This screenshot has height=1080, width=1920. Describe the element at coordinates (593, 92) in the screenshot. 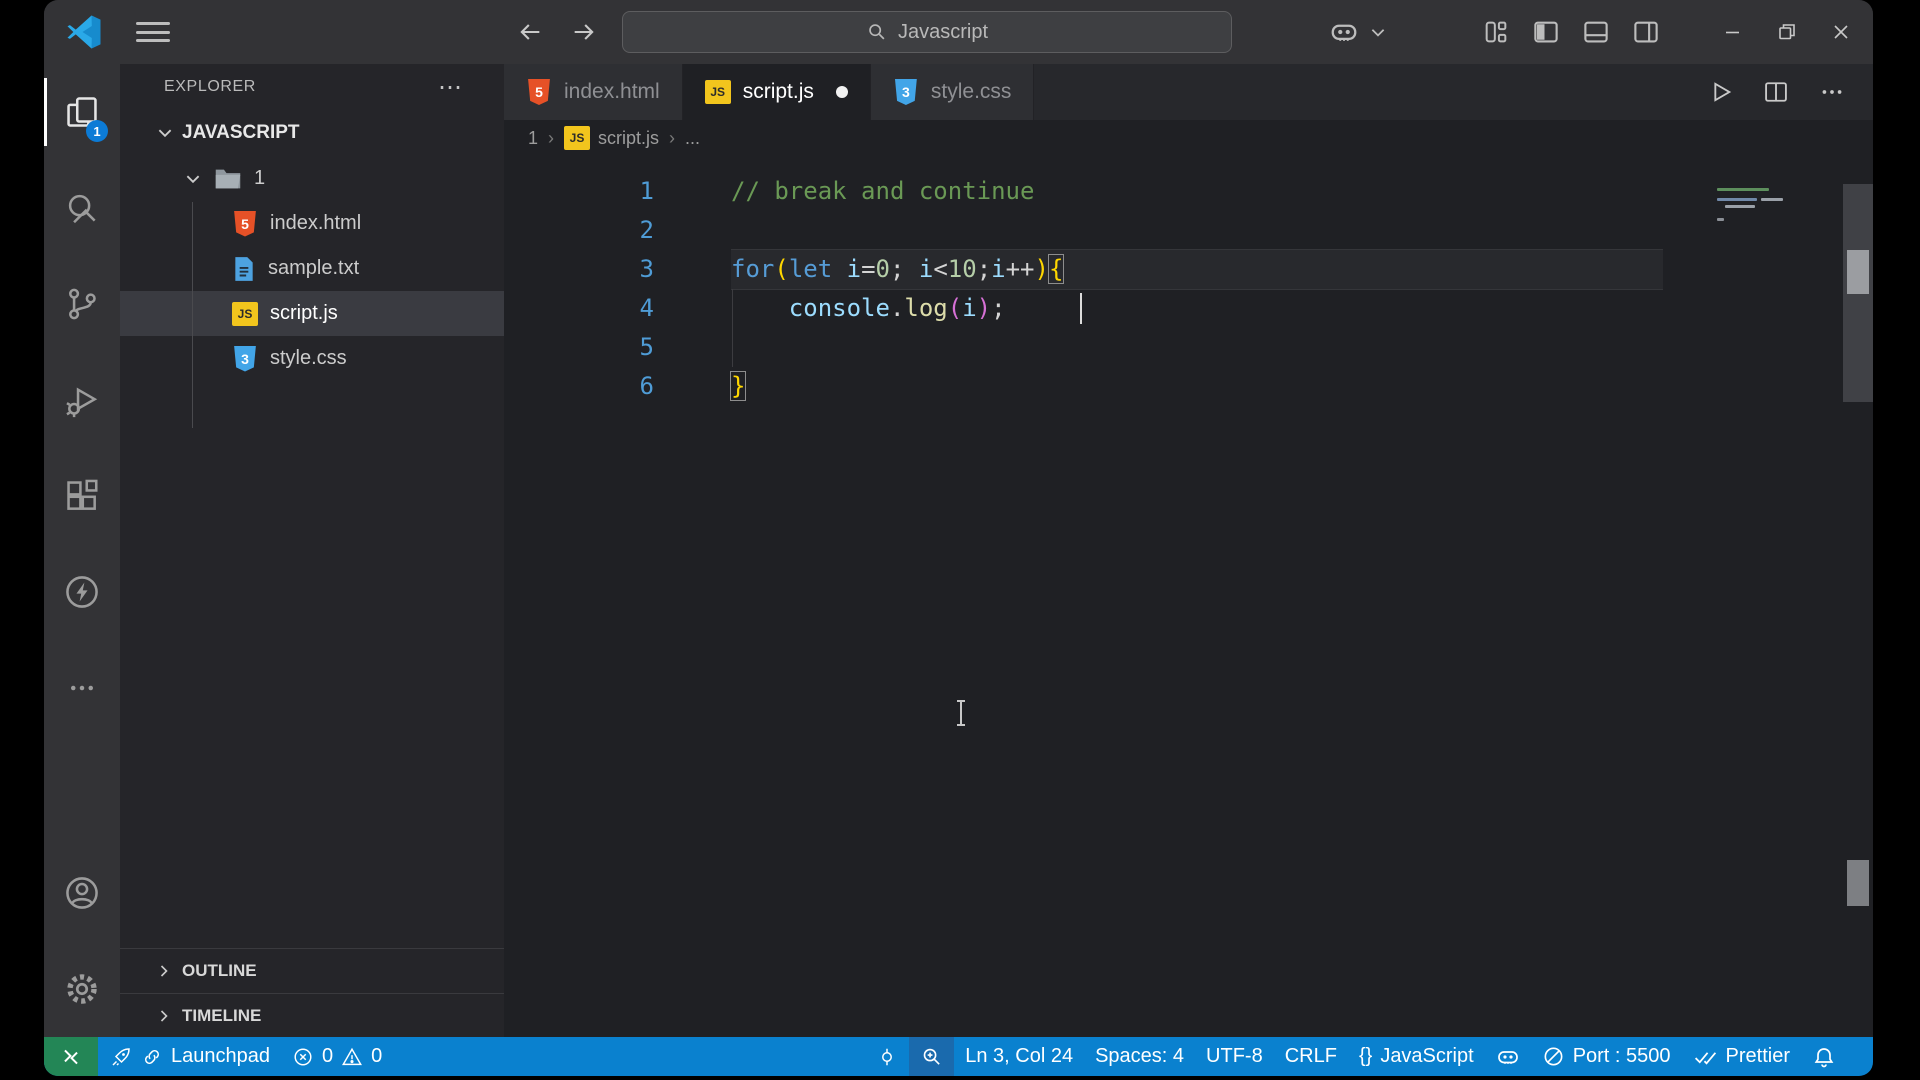

I see `tab-index.html: 5 index.html` at that location.